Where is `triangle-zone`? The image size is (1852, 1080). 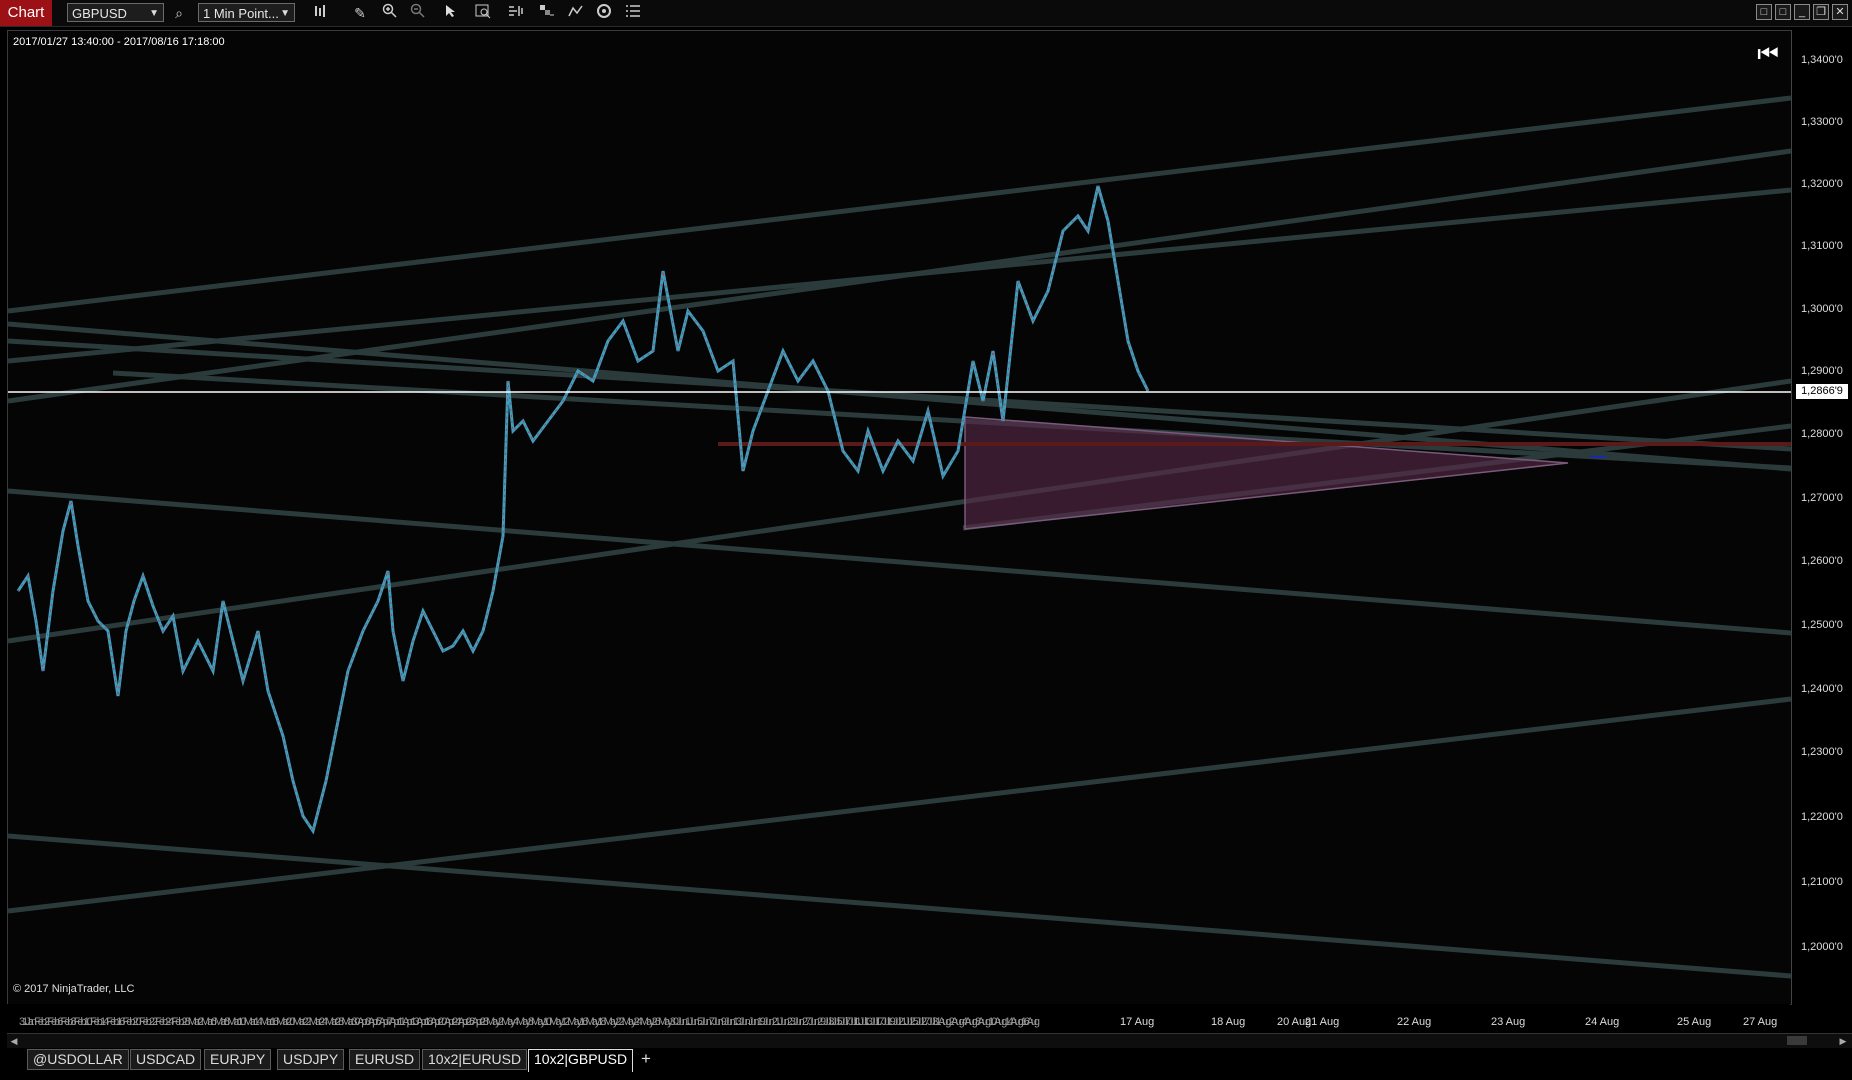
triangle-zone is located at coordinates (1266, 473).